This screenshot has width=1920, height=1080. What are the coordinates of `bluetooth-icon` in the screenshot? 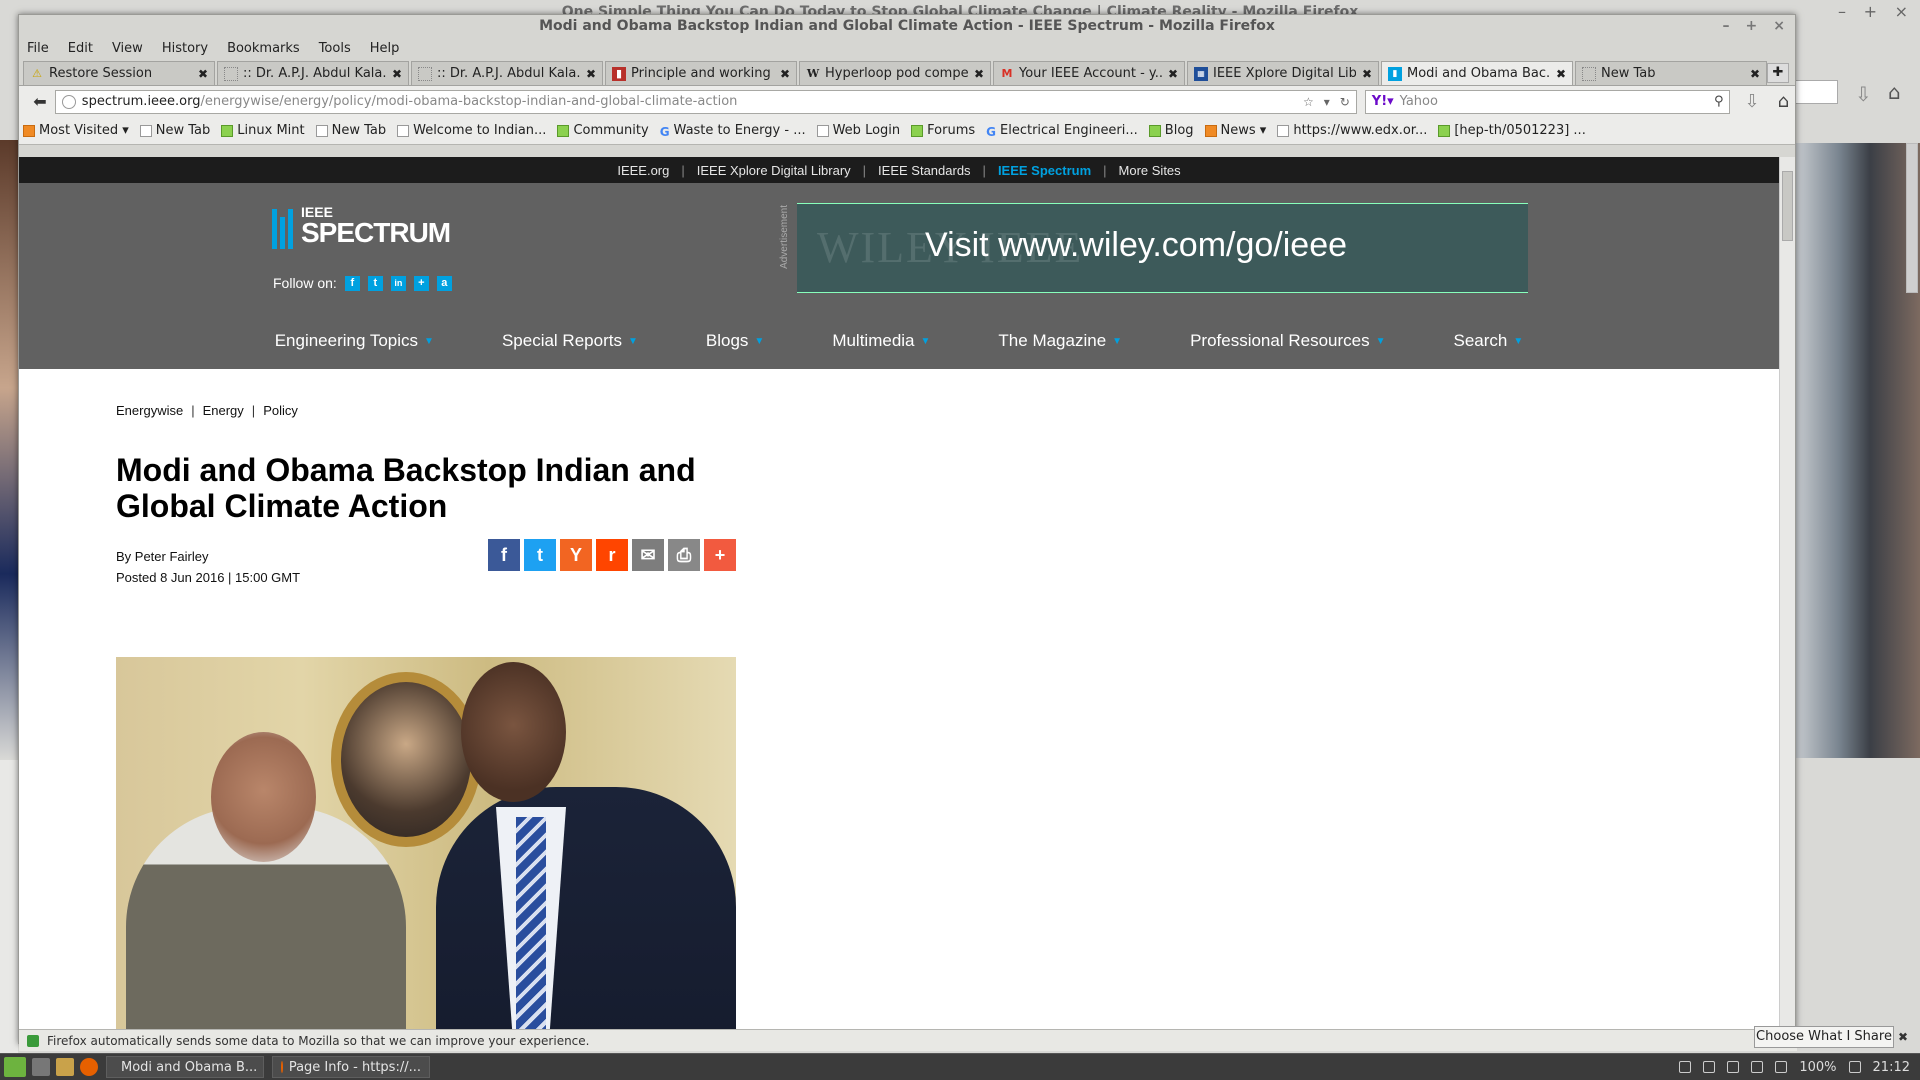 It's located at (1733, 1067).